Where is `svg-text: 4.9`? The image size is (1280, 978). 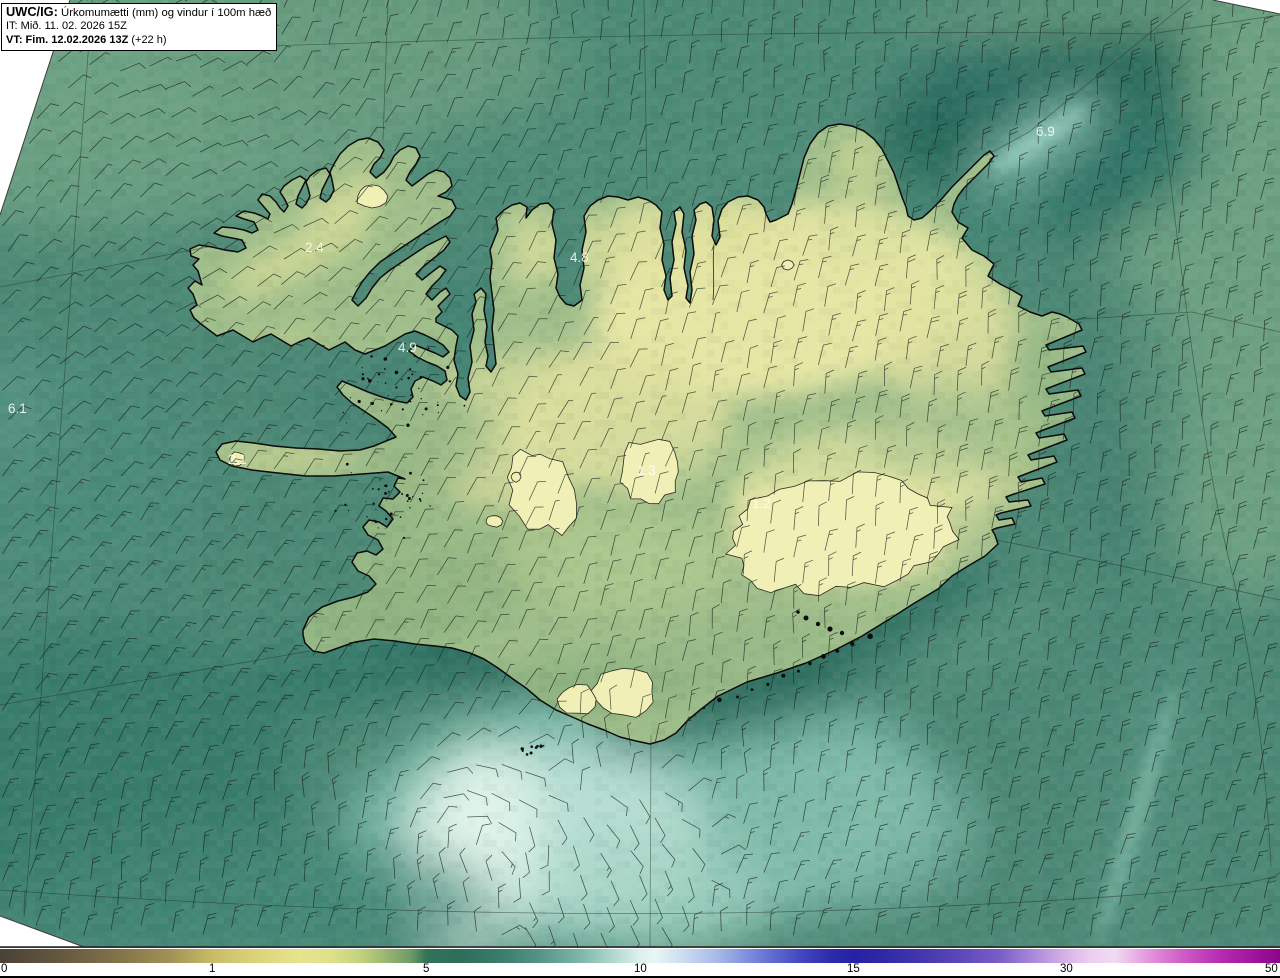 svg-text: 4.9 is located at coordinates (407, 347).